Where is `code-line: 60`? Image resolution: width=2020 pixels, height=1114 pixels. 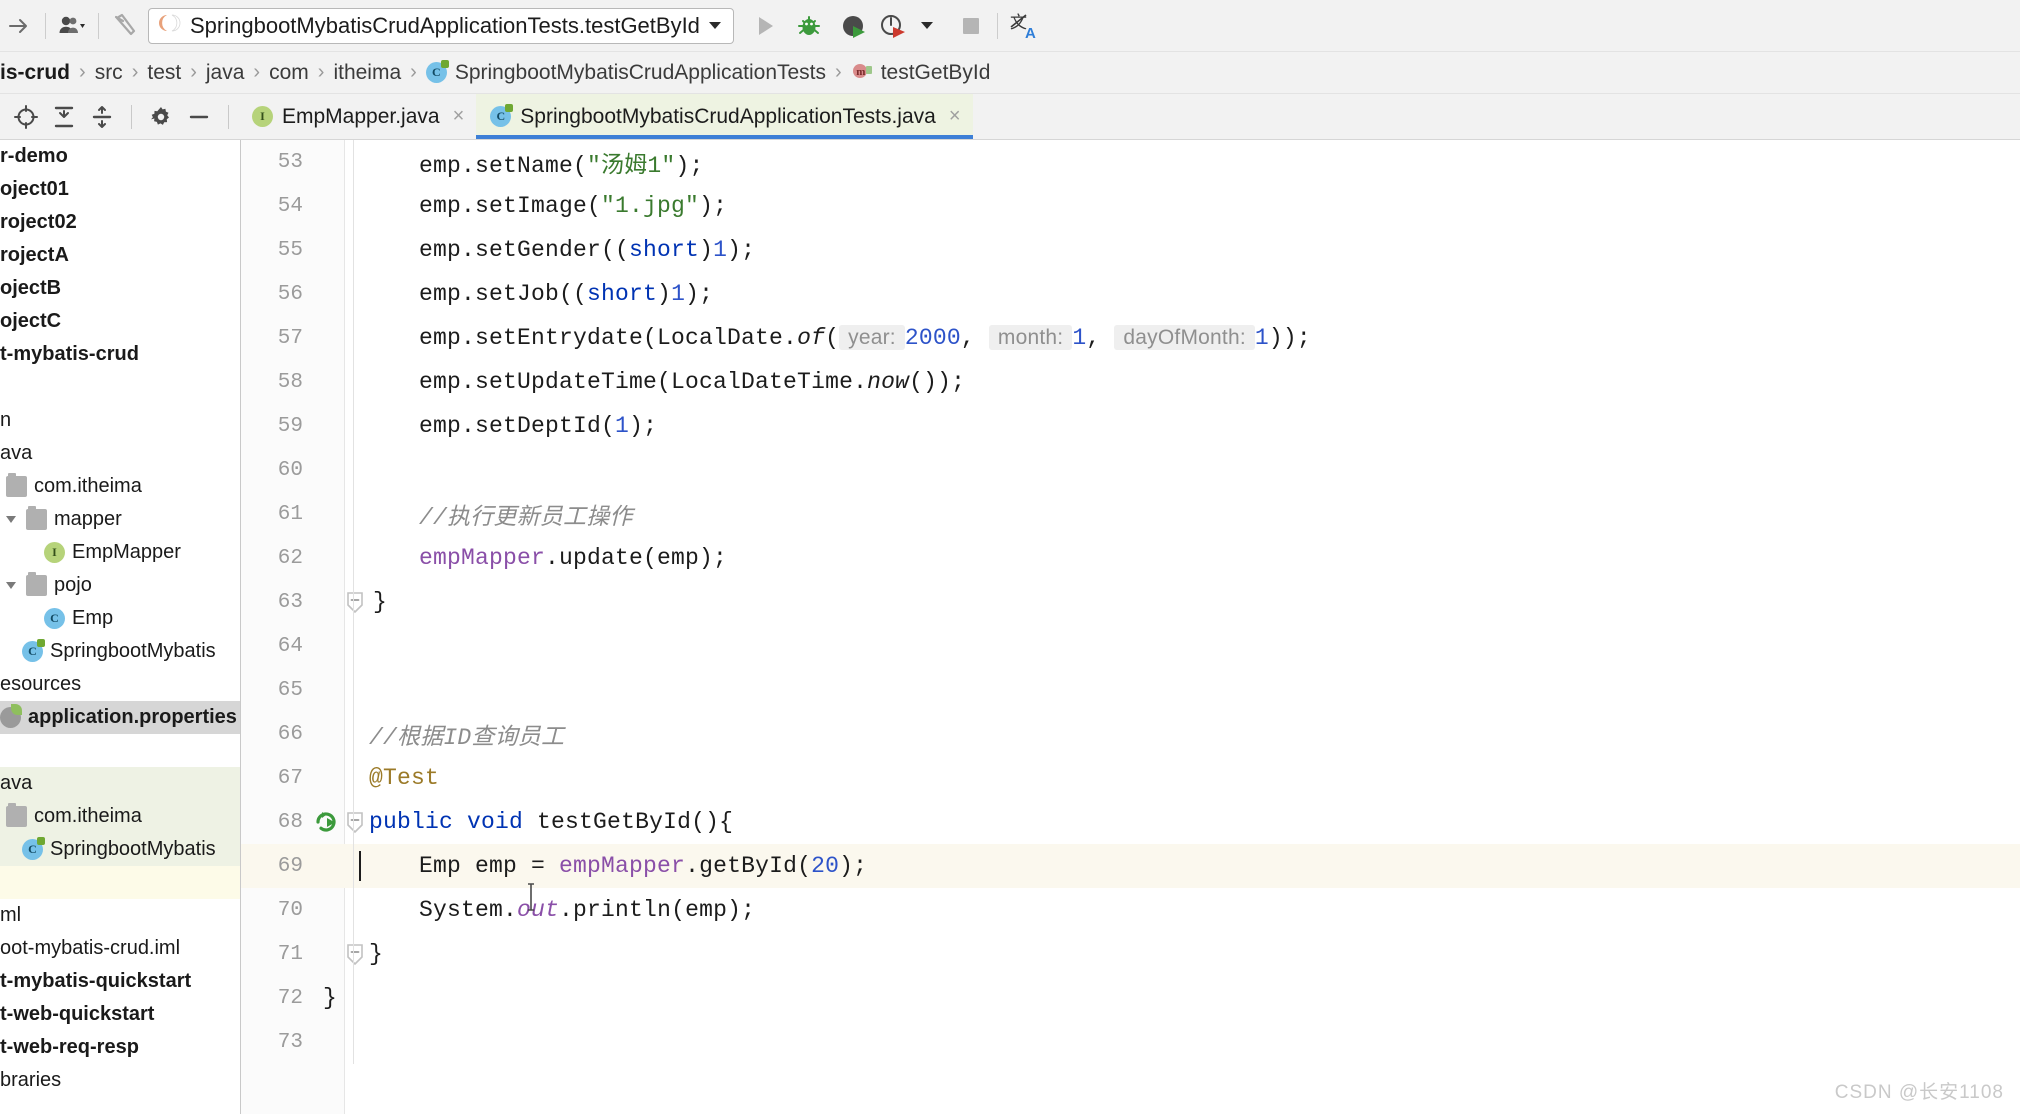
code-line: 60 is located at coordinates (1130, 470).